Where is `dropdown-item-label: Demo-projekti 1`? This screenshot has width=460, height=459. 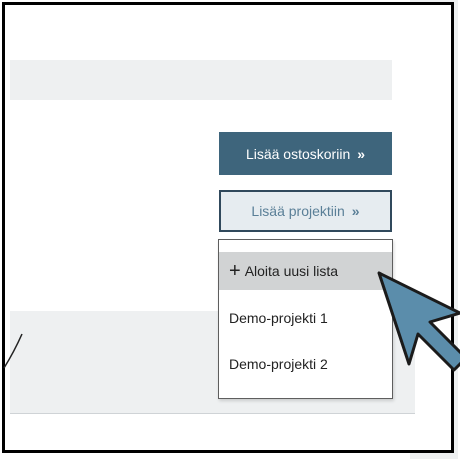
dropdown-item-label: Demo-projekti 1 is located at coordinates (278, 318).